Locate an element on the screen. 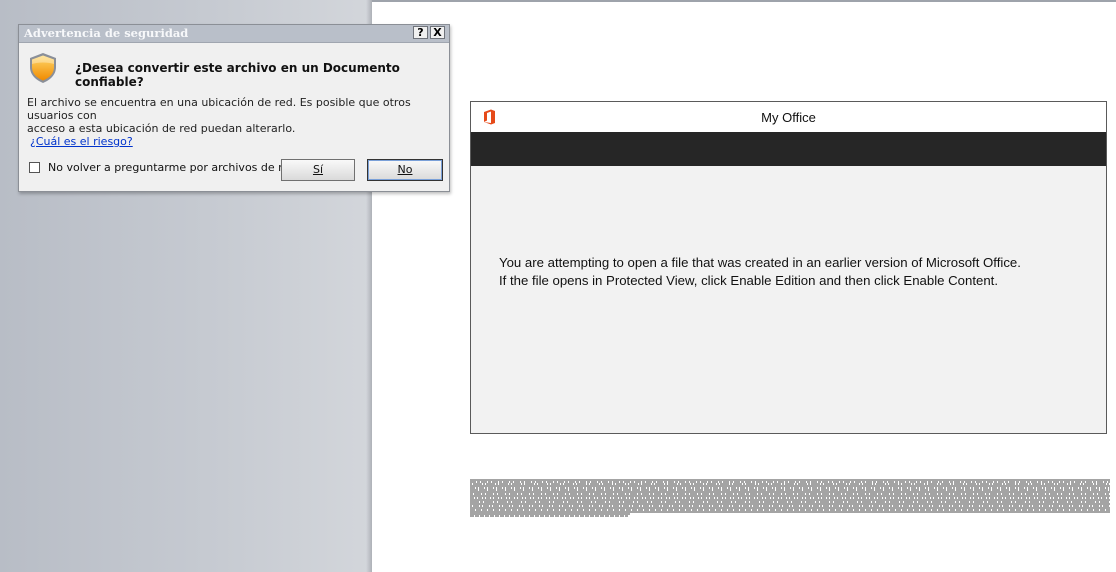  dialog-titlebar: Advertencia de seguridad ? X is located at coordinates (234, 34).